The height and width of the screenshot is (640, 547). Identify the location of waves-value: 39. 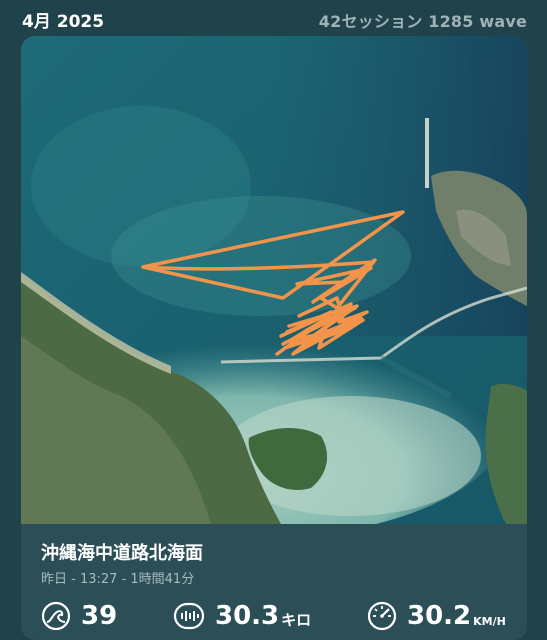
(99, 616).